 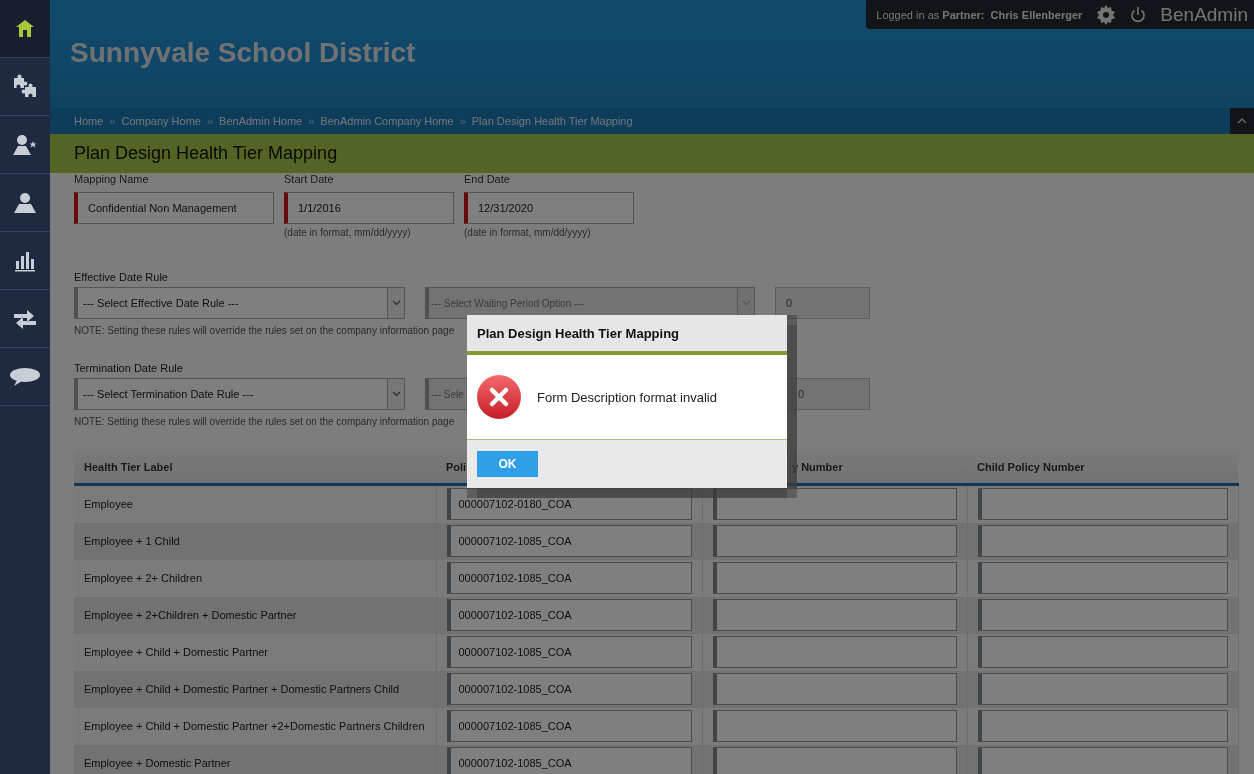 What do you see at coordinates (627, 397) in the screenshot?
I see `error-message: Form Description format invalid` at bounding box center [627, 397].